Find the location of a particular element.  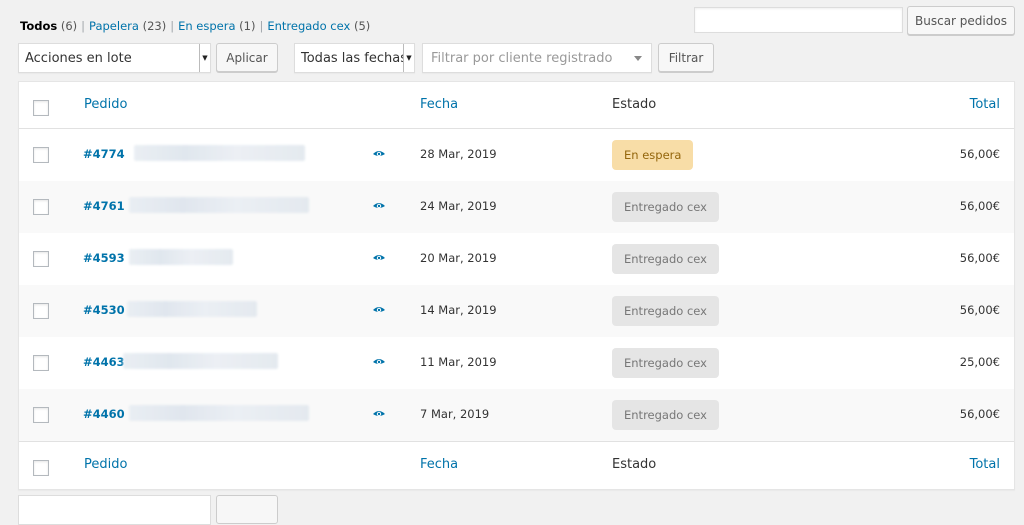

customer-filter-select: Filtrar por cliente registrado is located at coordinates (537, 58).